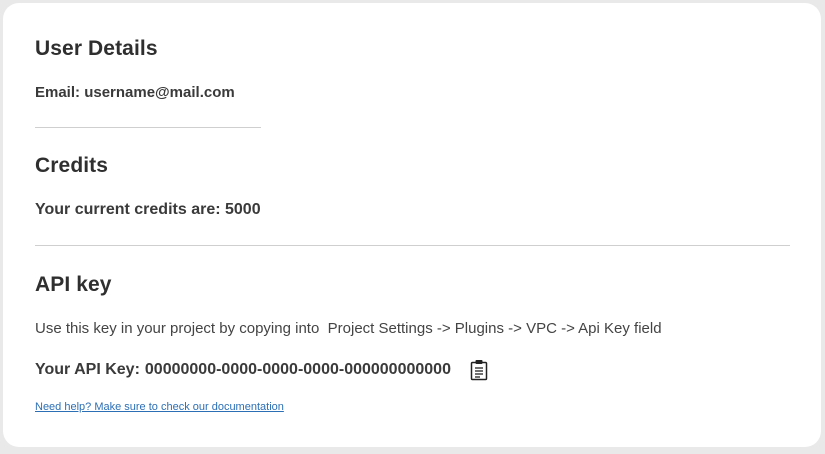 This screenshot has height=454, width=825. I want to click on credits-line: Your current credits are: 5000, so click(148, 210).